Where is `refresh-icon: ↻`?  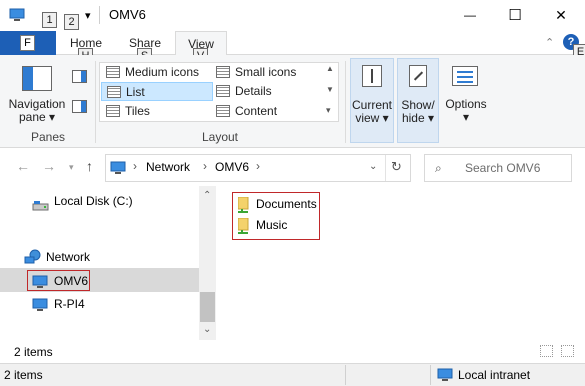 refresh-icon: ↻ is located at coordinates (396, 167).